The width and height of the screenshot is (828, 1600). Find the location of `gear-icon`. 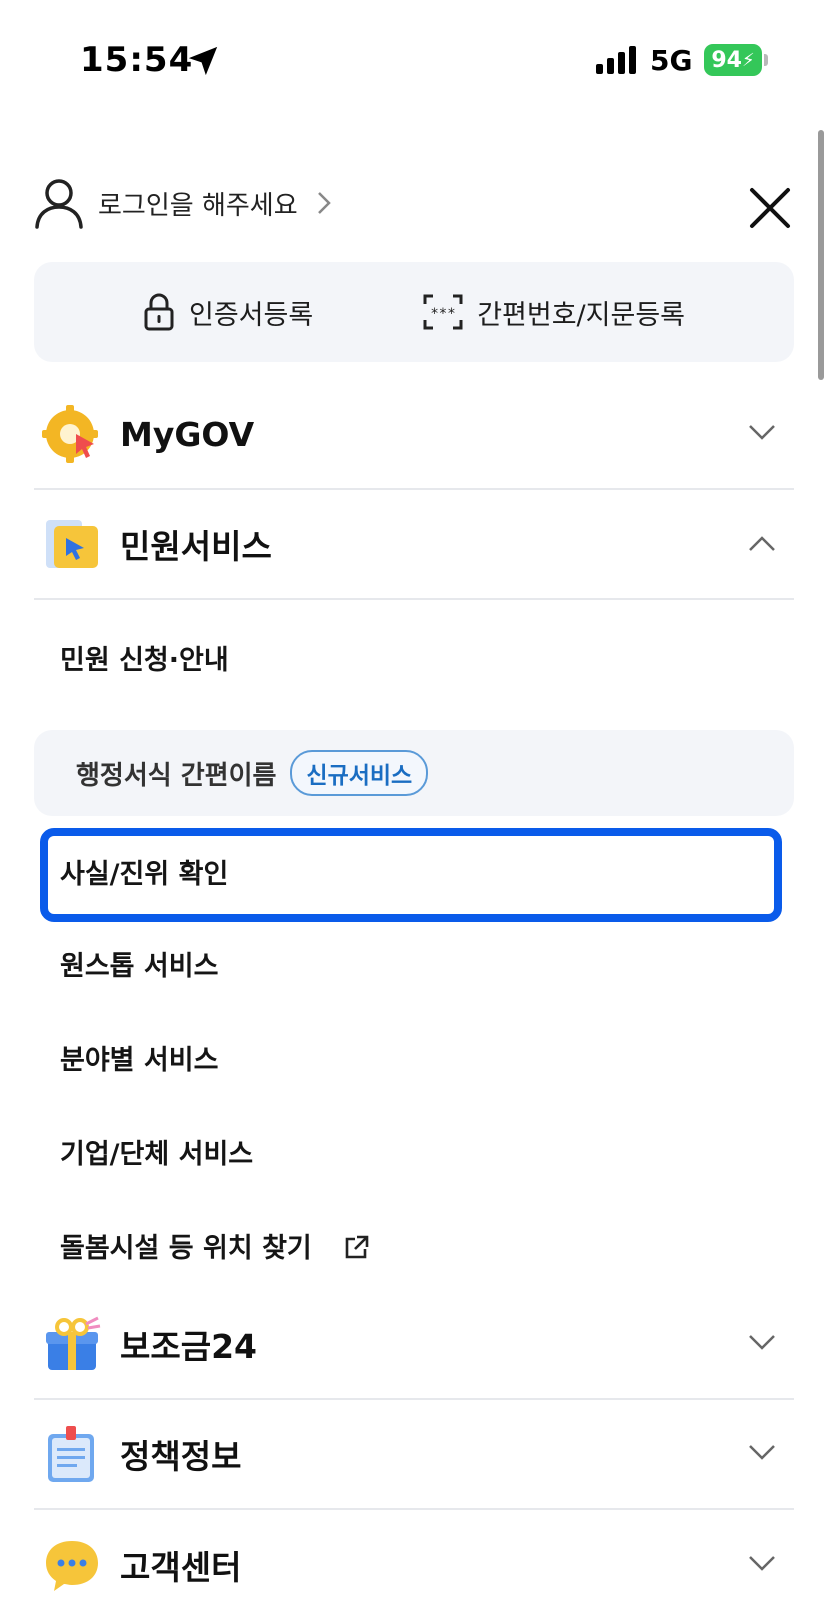

gear-icon is located at coordinates (70, 434).